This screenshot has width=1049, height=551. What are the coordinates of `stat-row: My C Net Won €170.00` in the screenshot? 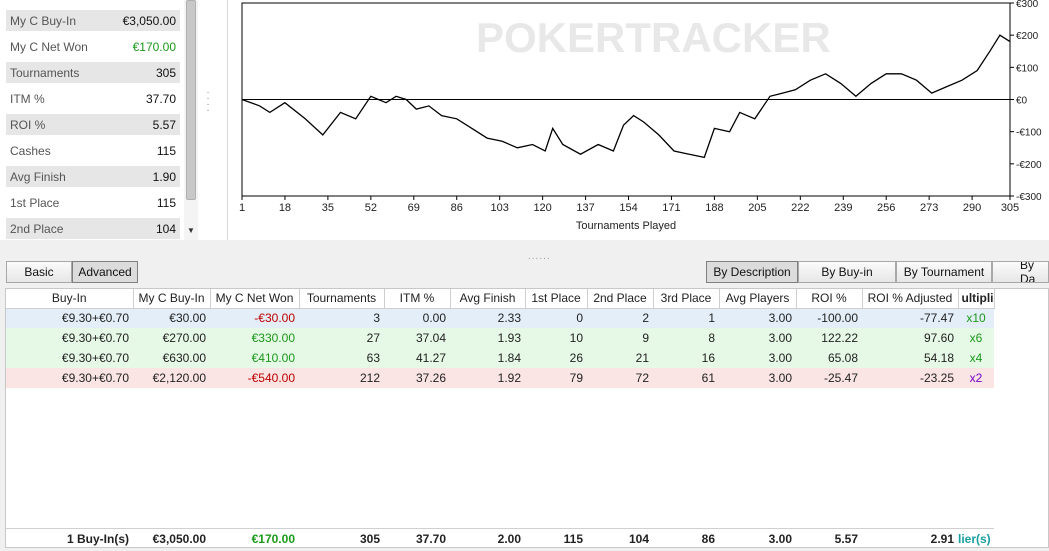 It's located at (93, 46).